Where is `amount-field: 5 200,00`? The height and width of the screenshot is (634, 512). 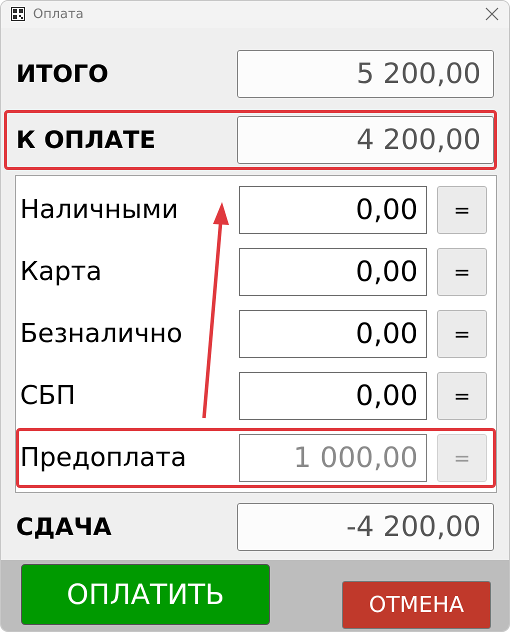
amount-field: 5 200,00 is located at coordinates (365, 74).